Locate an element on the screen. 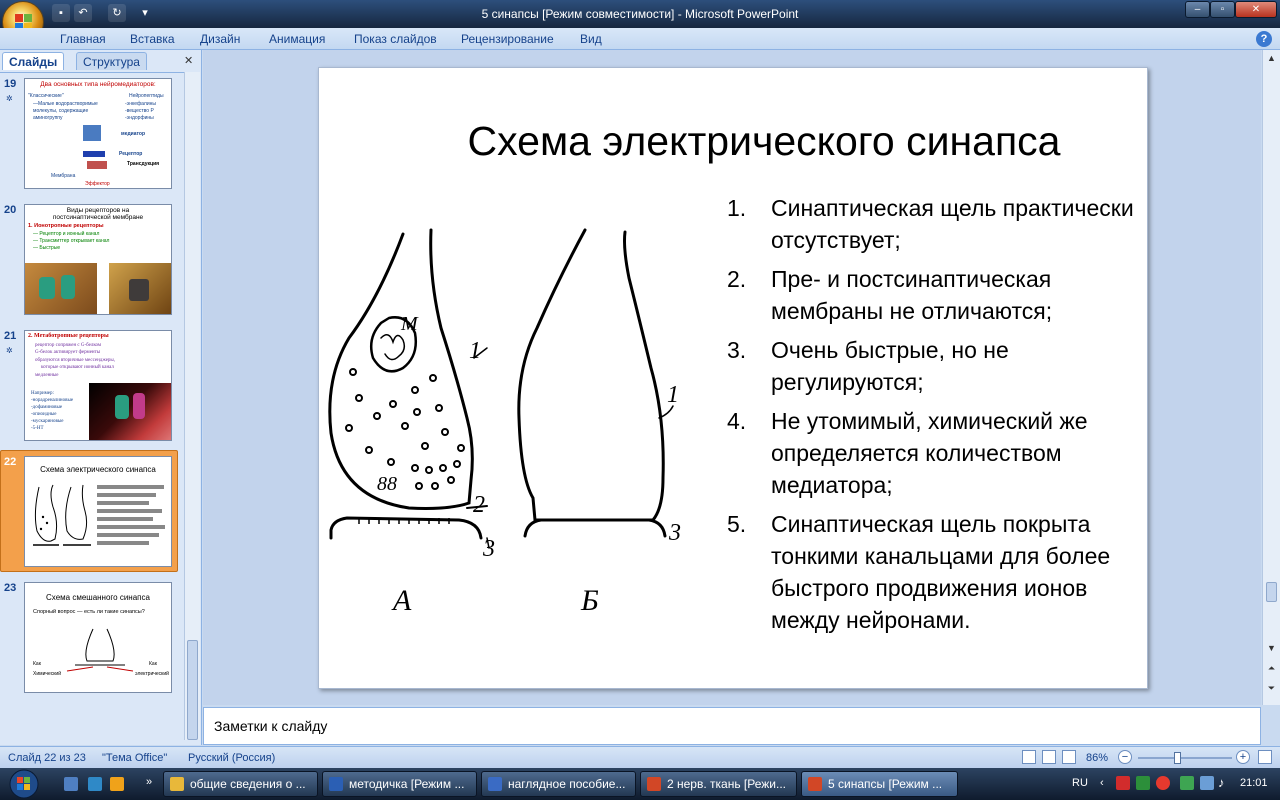 This screenshot has height=800, width=1280. quicklaunch-media-icon is located at coordinates (117, 784).